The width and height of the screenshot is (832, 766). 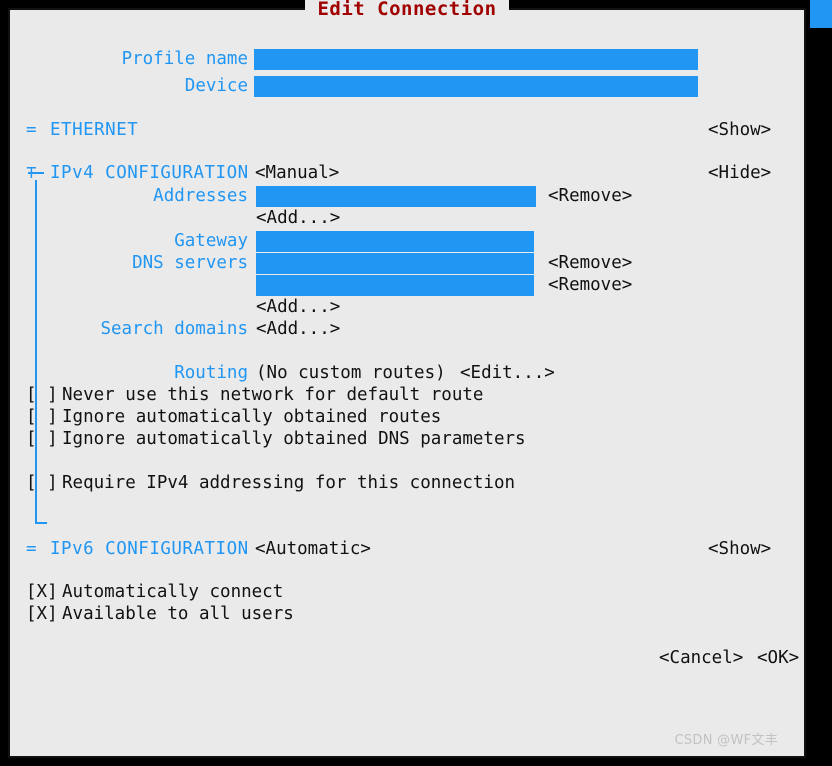 What do you see at coordinates (216, 86) in the screenshot?
I see `device-label: Device` at bounding box center [216, 86].